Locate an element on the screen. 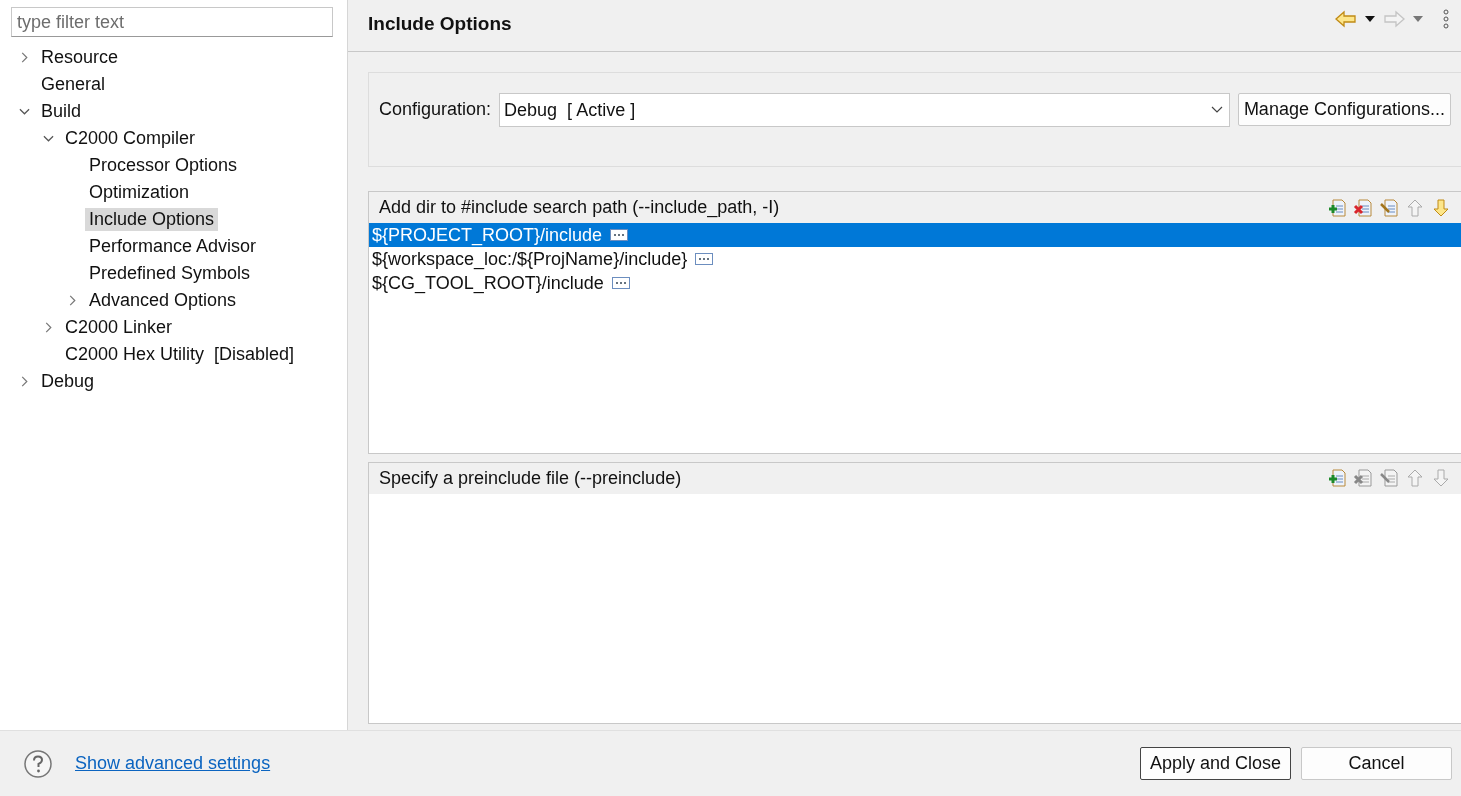 The image size is (1461, 796). tree-item: General is located at coordinates (73, 84).